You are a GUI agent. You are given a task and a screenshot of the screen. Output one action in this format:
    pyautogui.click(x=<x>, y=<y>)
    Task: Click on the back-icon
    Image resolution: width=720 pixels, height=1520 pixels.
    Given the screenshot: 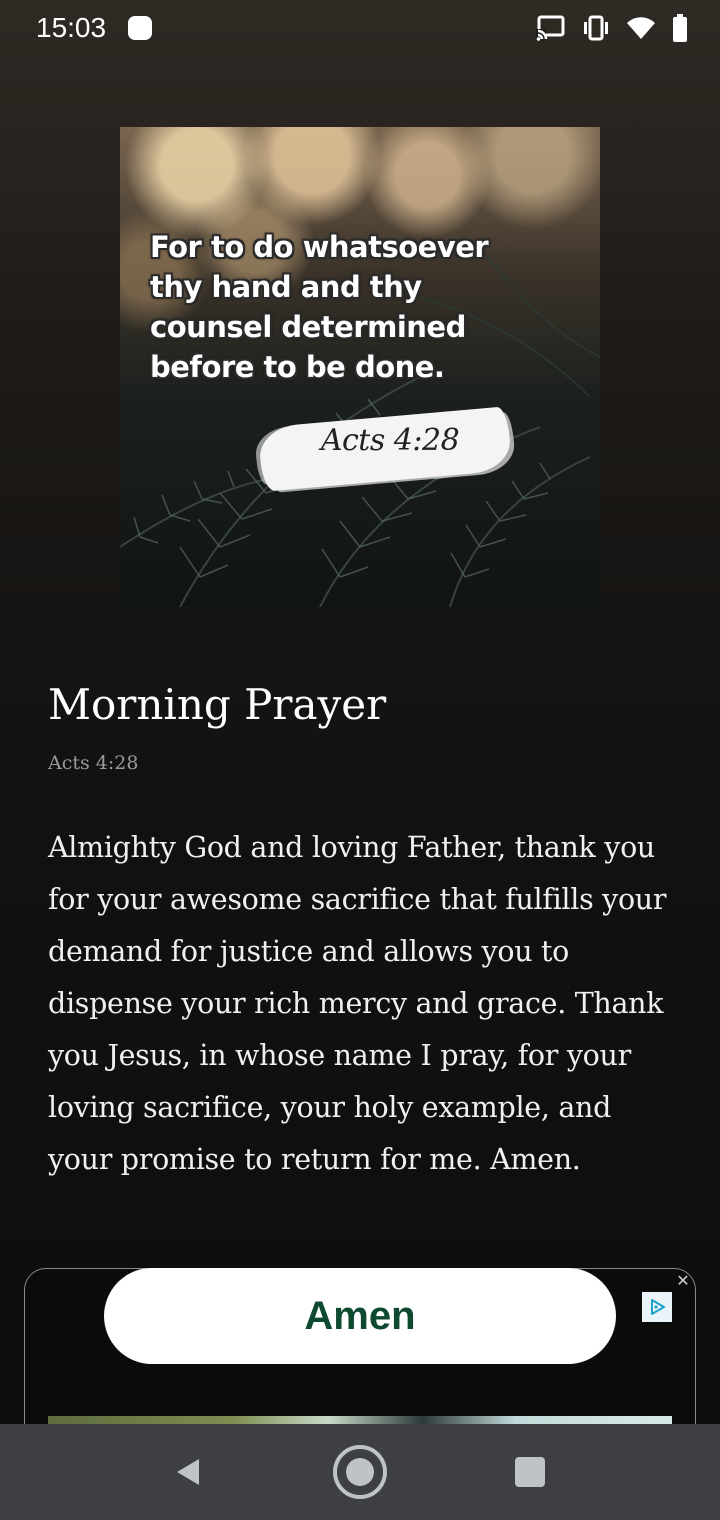 What is the action you would take?
    pyautogui.click(x=188, y=1472)
    